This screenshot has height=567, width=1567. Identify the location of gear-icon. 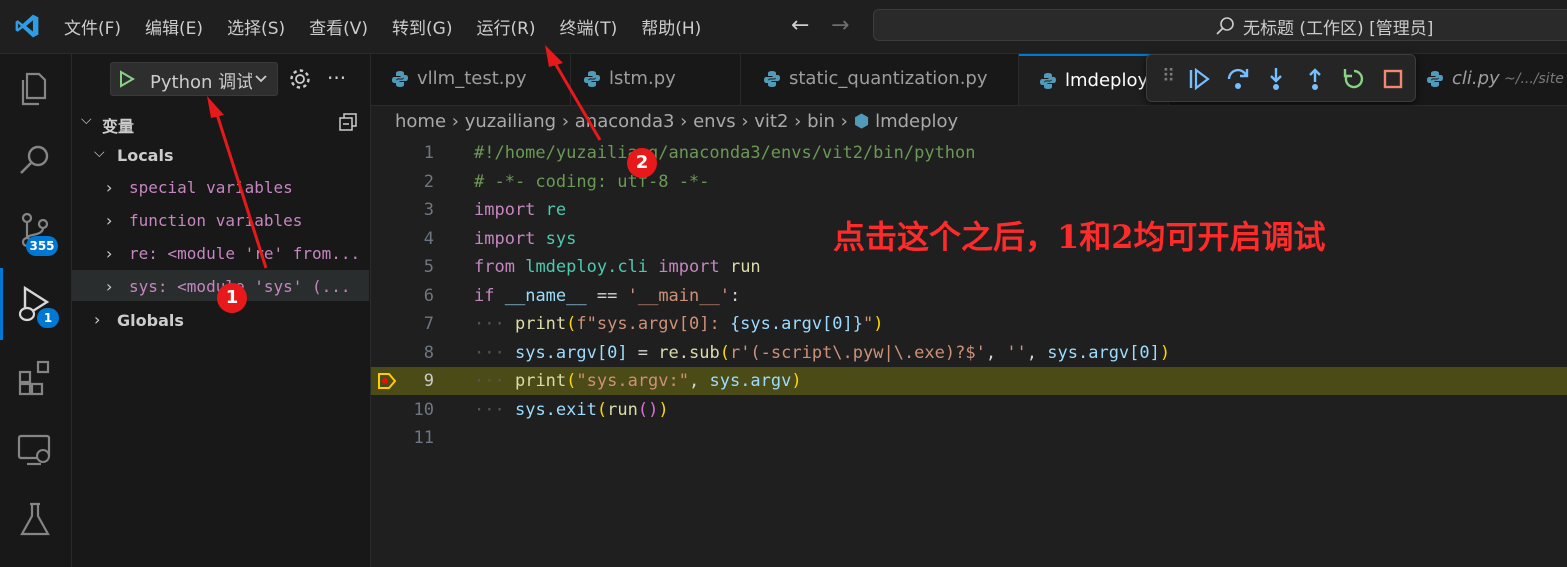
(300, 79).